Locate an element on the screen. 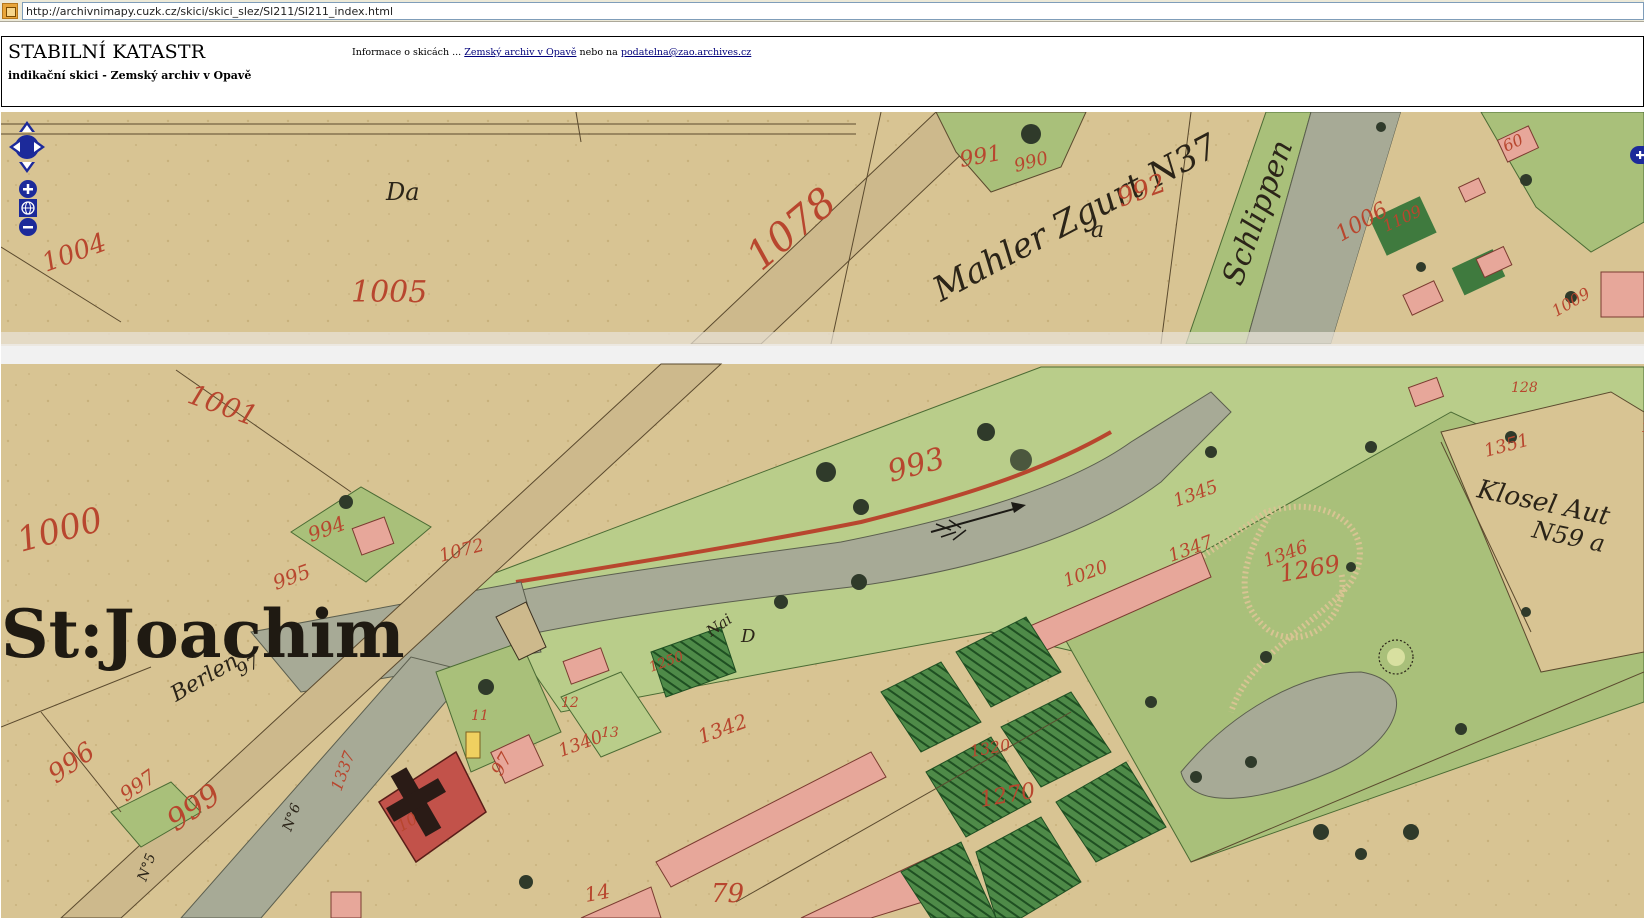 The image size is (1644, 918). layer-switcher is located at coordinates (1637, 155).